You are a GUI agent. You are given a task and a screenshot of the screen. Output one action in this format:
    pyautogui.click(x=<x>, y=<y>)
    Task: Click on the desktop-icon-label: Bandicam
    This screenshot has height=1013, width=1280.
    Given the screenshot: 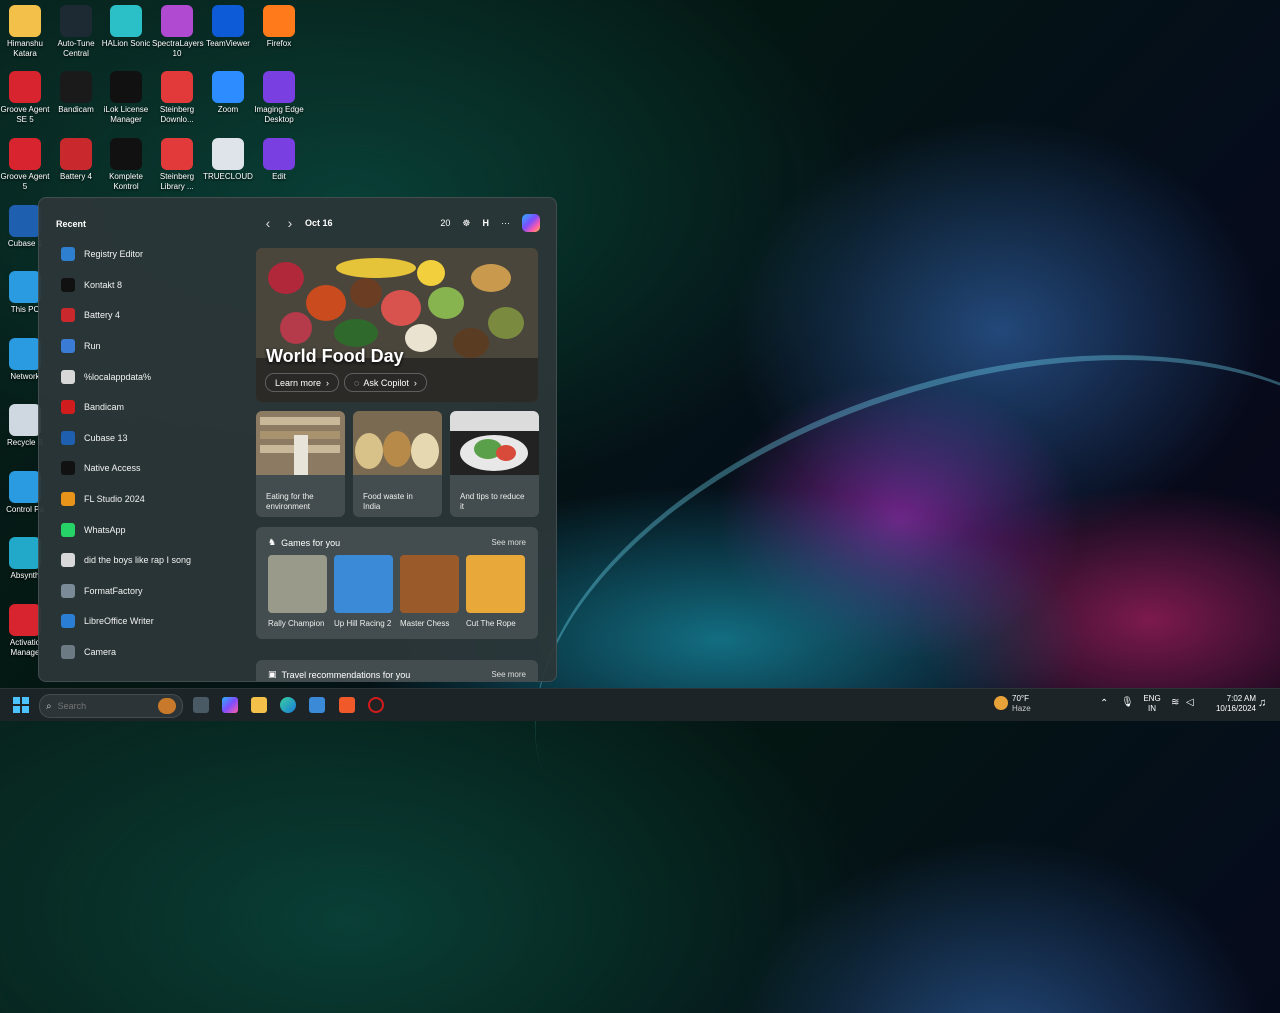 What is the action you would take?
    pyautogui.click(x=76, y=109)
    